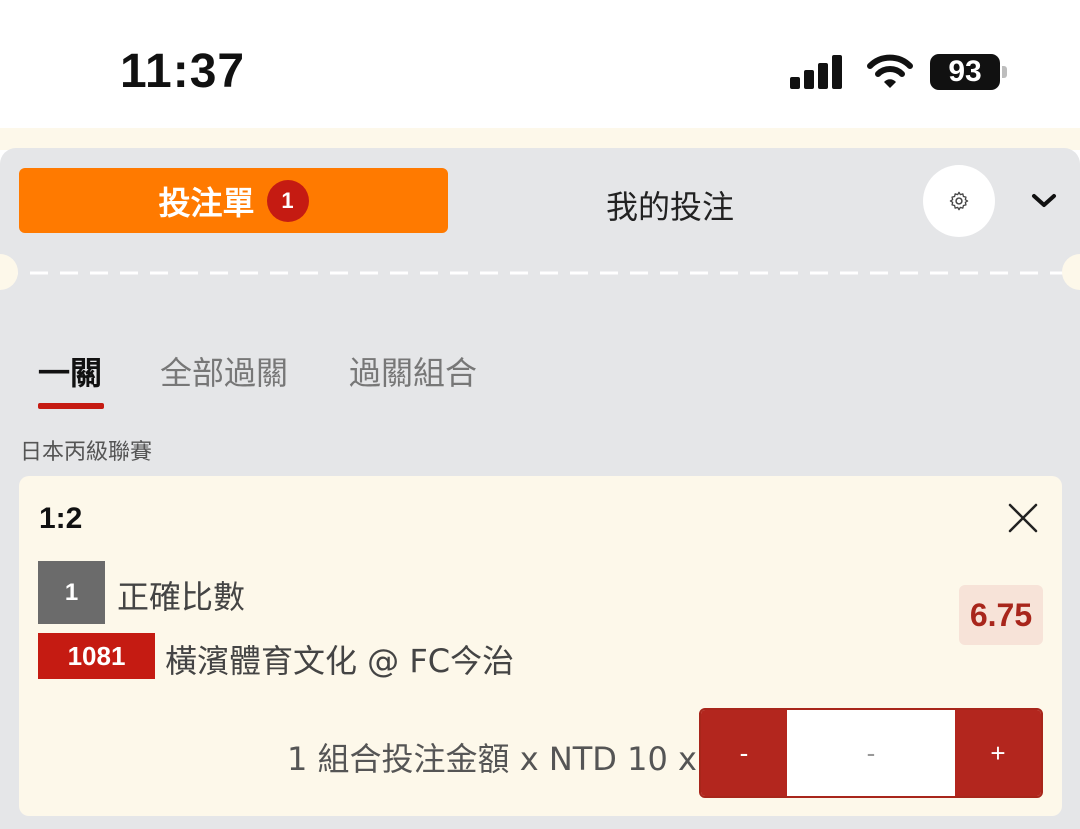 Image resolution: width=1080 pixels, height=829 pixels. I want to click on tab-betslip: 投注單 1, so click(233, 200).